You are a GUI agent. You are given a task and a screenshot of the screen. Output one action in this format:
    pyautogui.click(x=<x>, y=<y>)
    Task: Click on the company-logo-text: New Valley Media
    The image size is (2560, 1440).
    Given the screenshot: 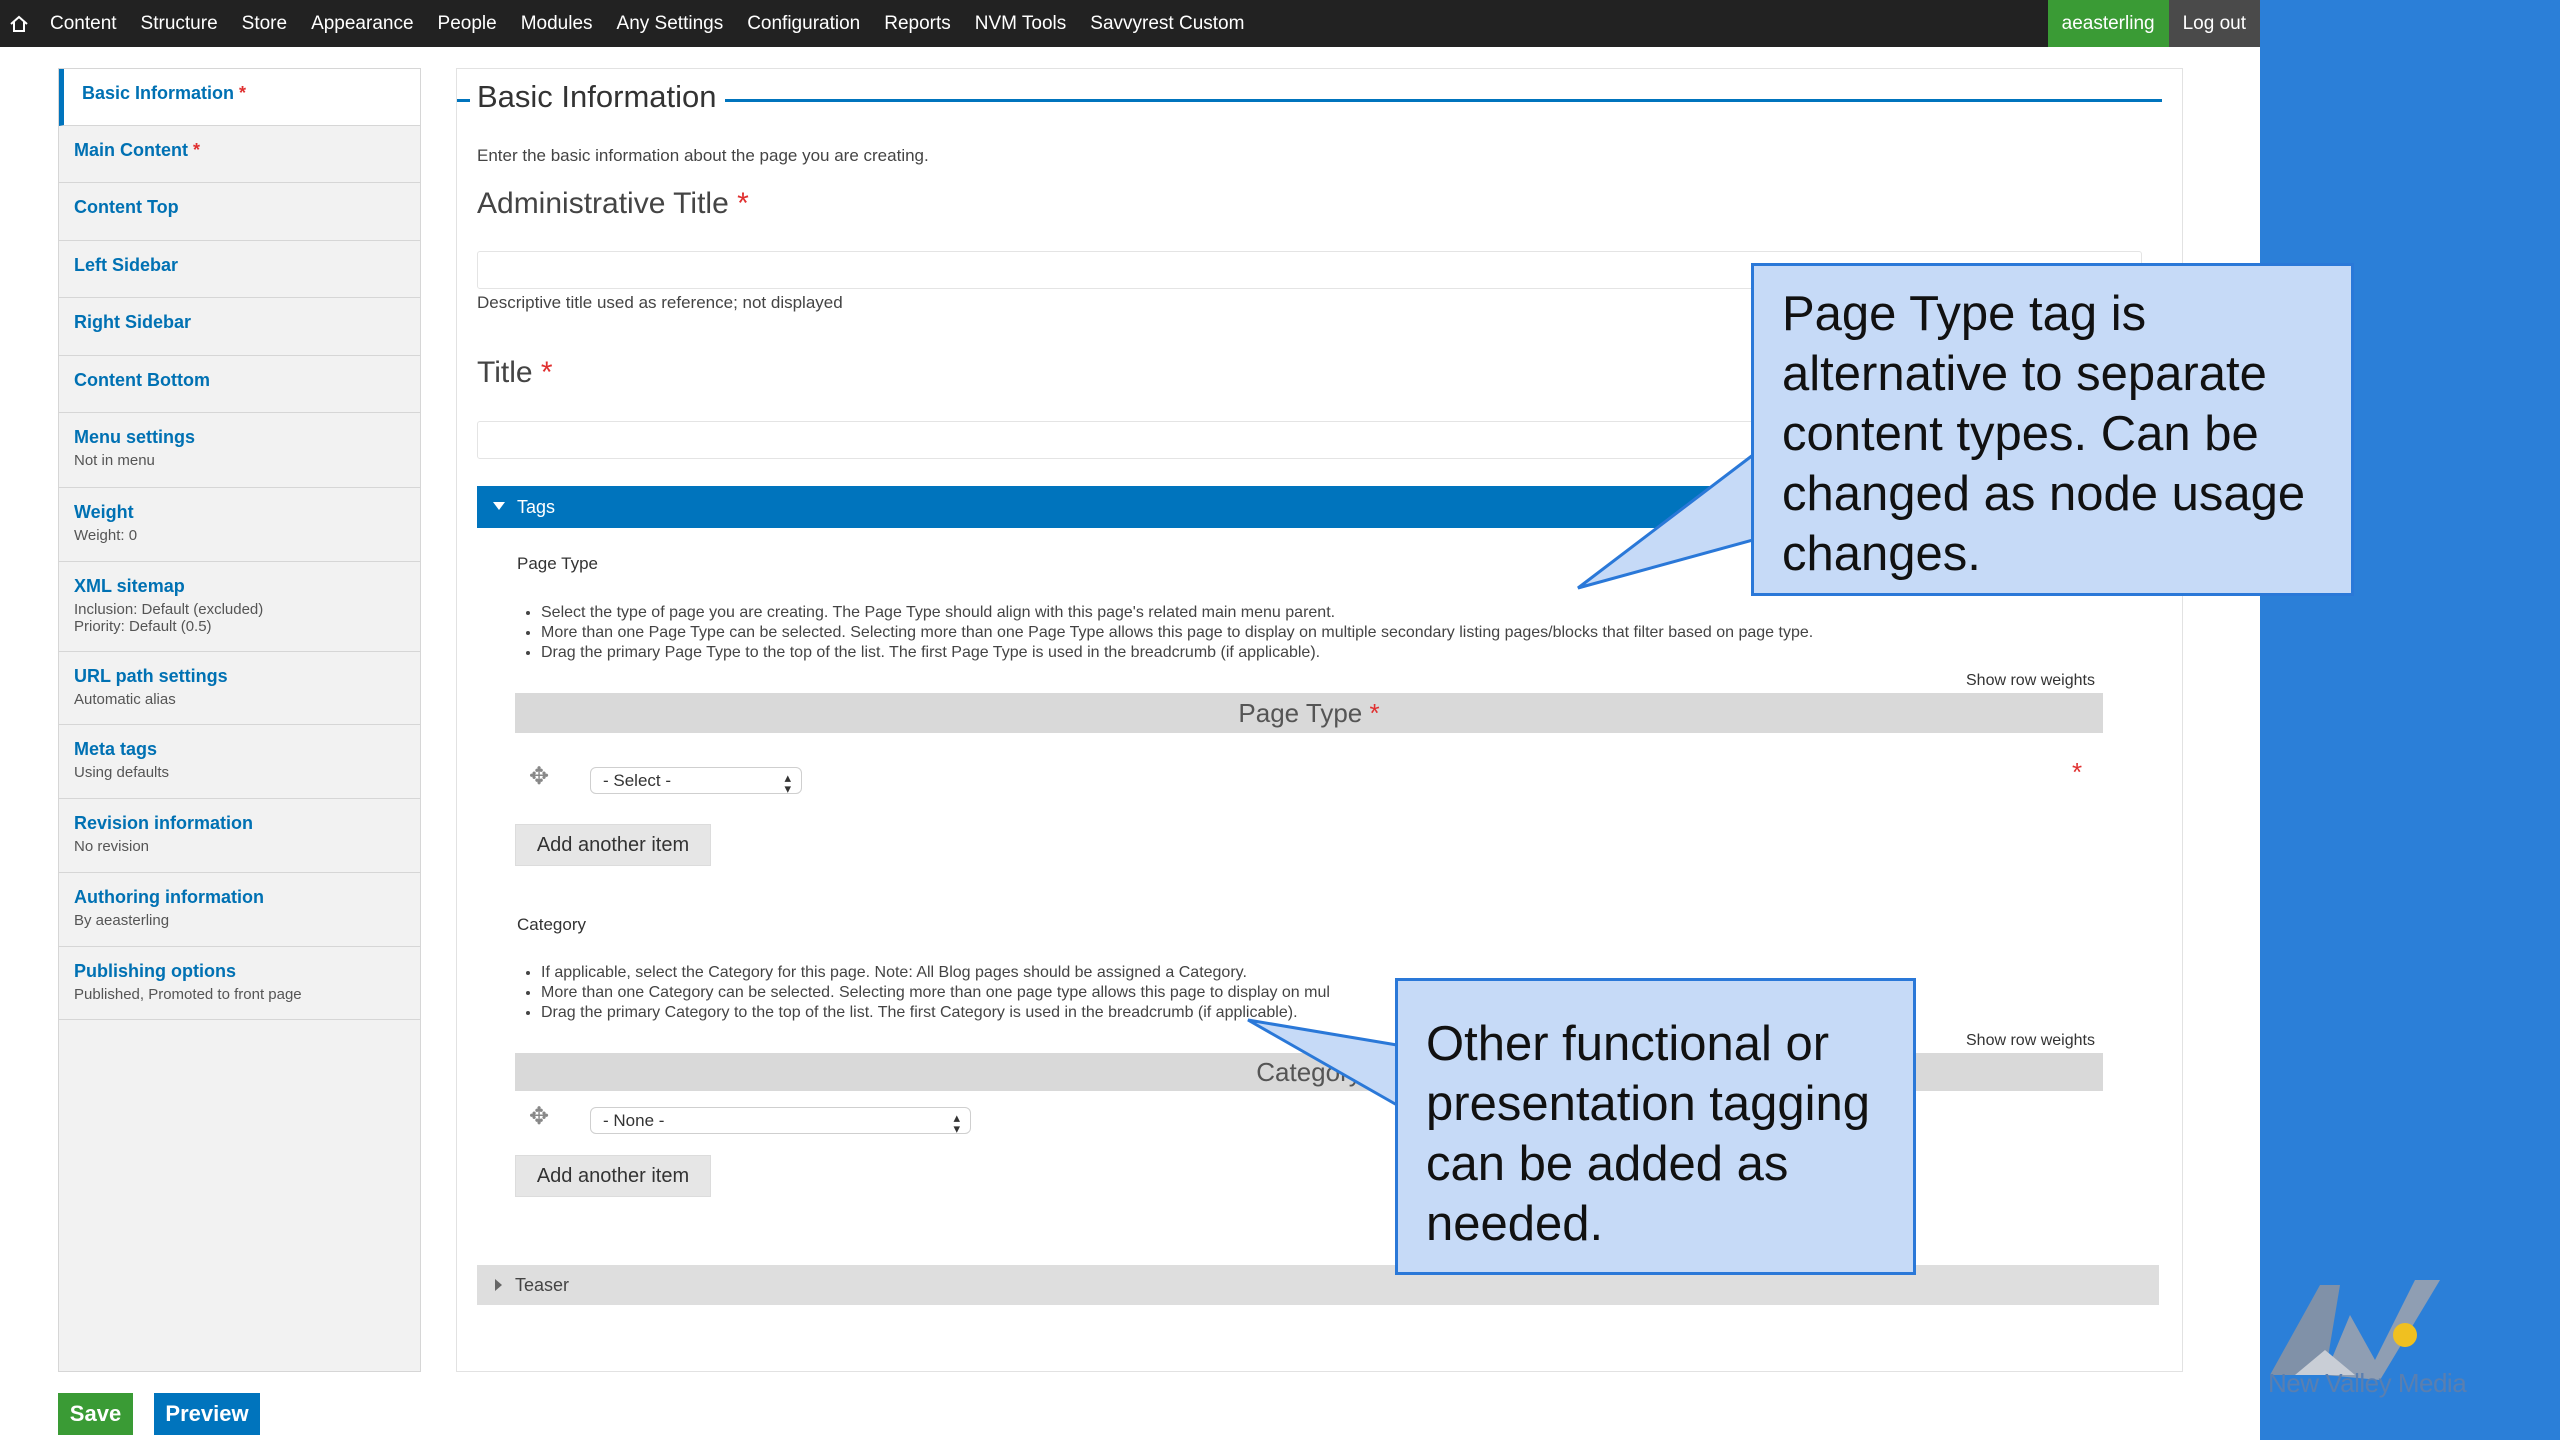 What is the action you would take?
    pyautogui.click(x=2367, y=1383)
    